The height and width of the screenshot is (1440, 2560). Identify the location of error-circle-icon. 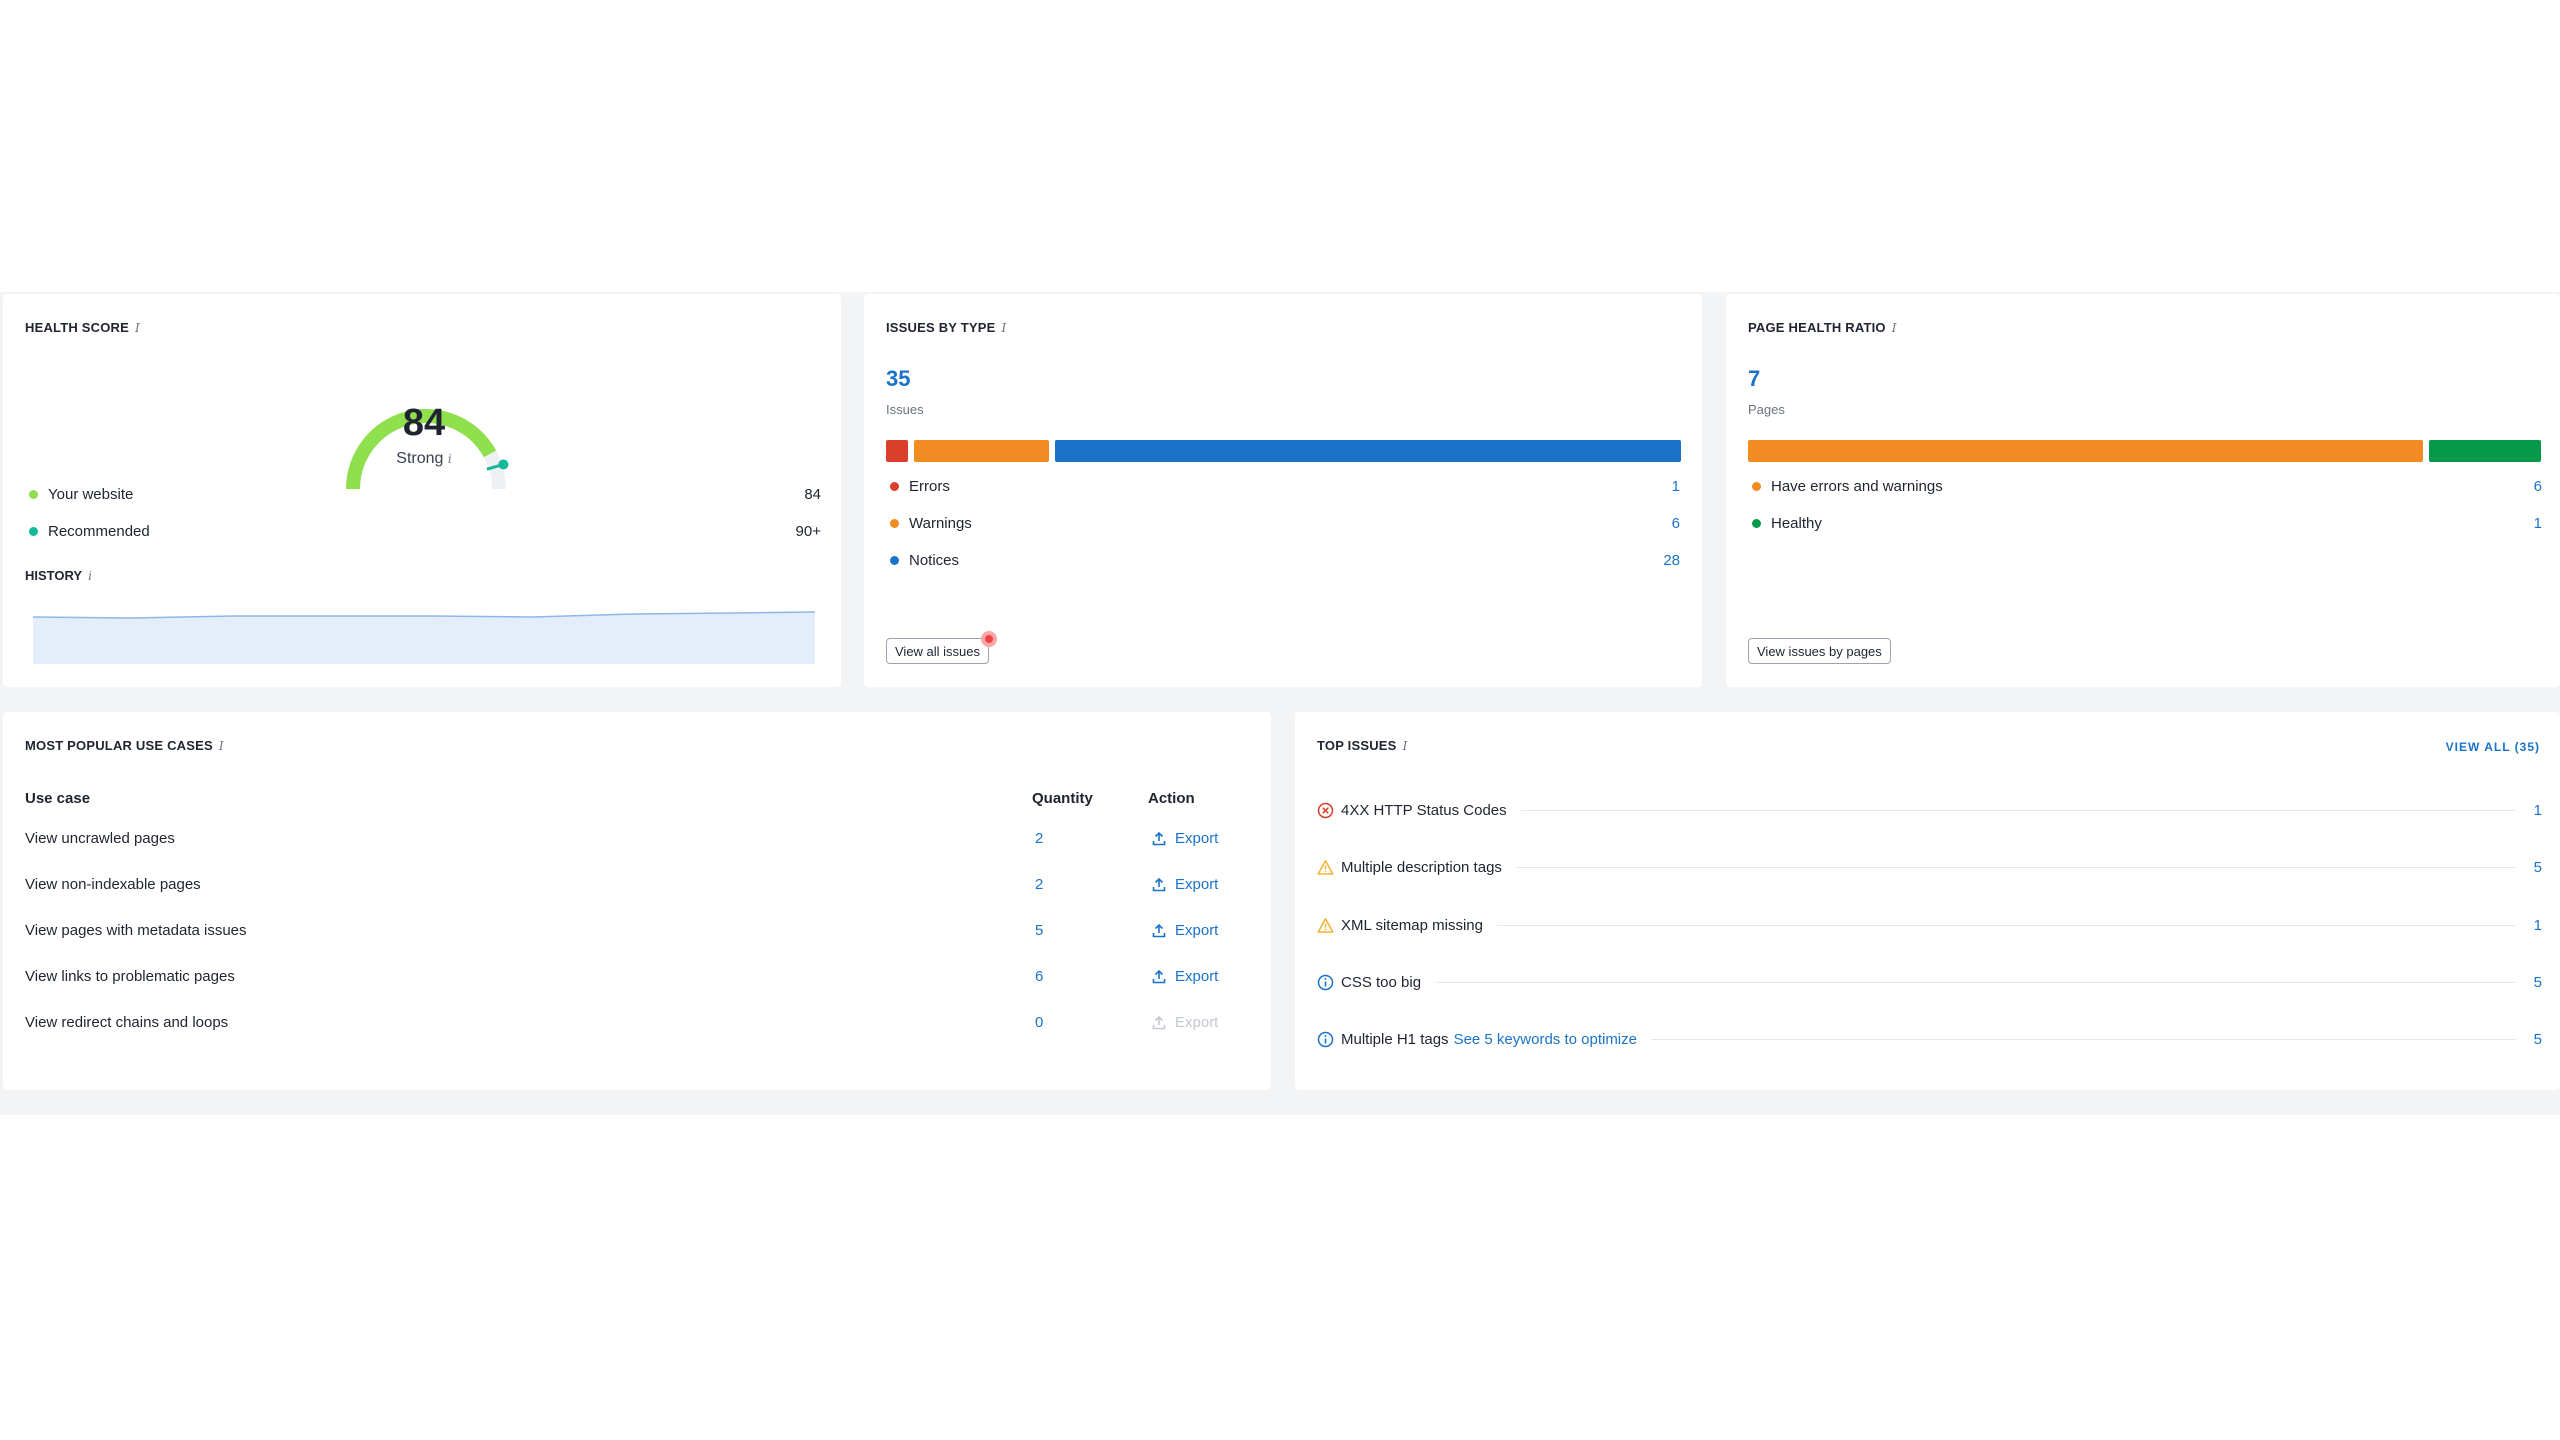
(1325, 810).